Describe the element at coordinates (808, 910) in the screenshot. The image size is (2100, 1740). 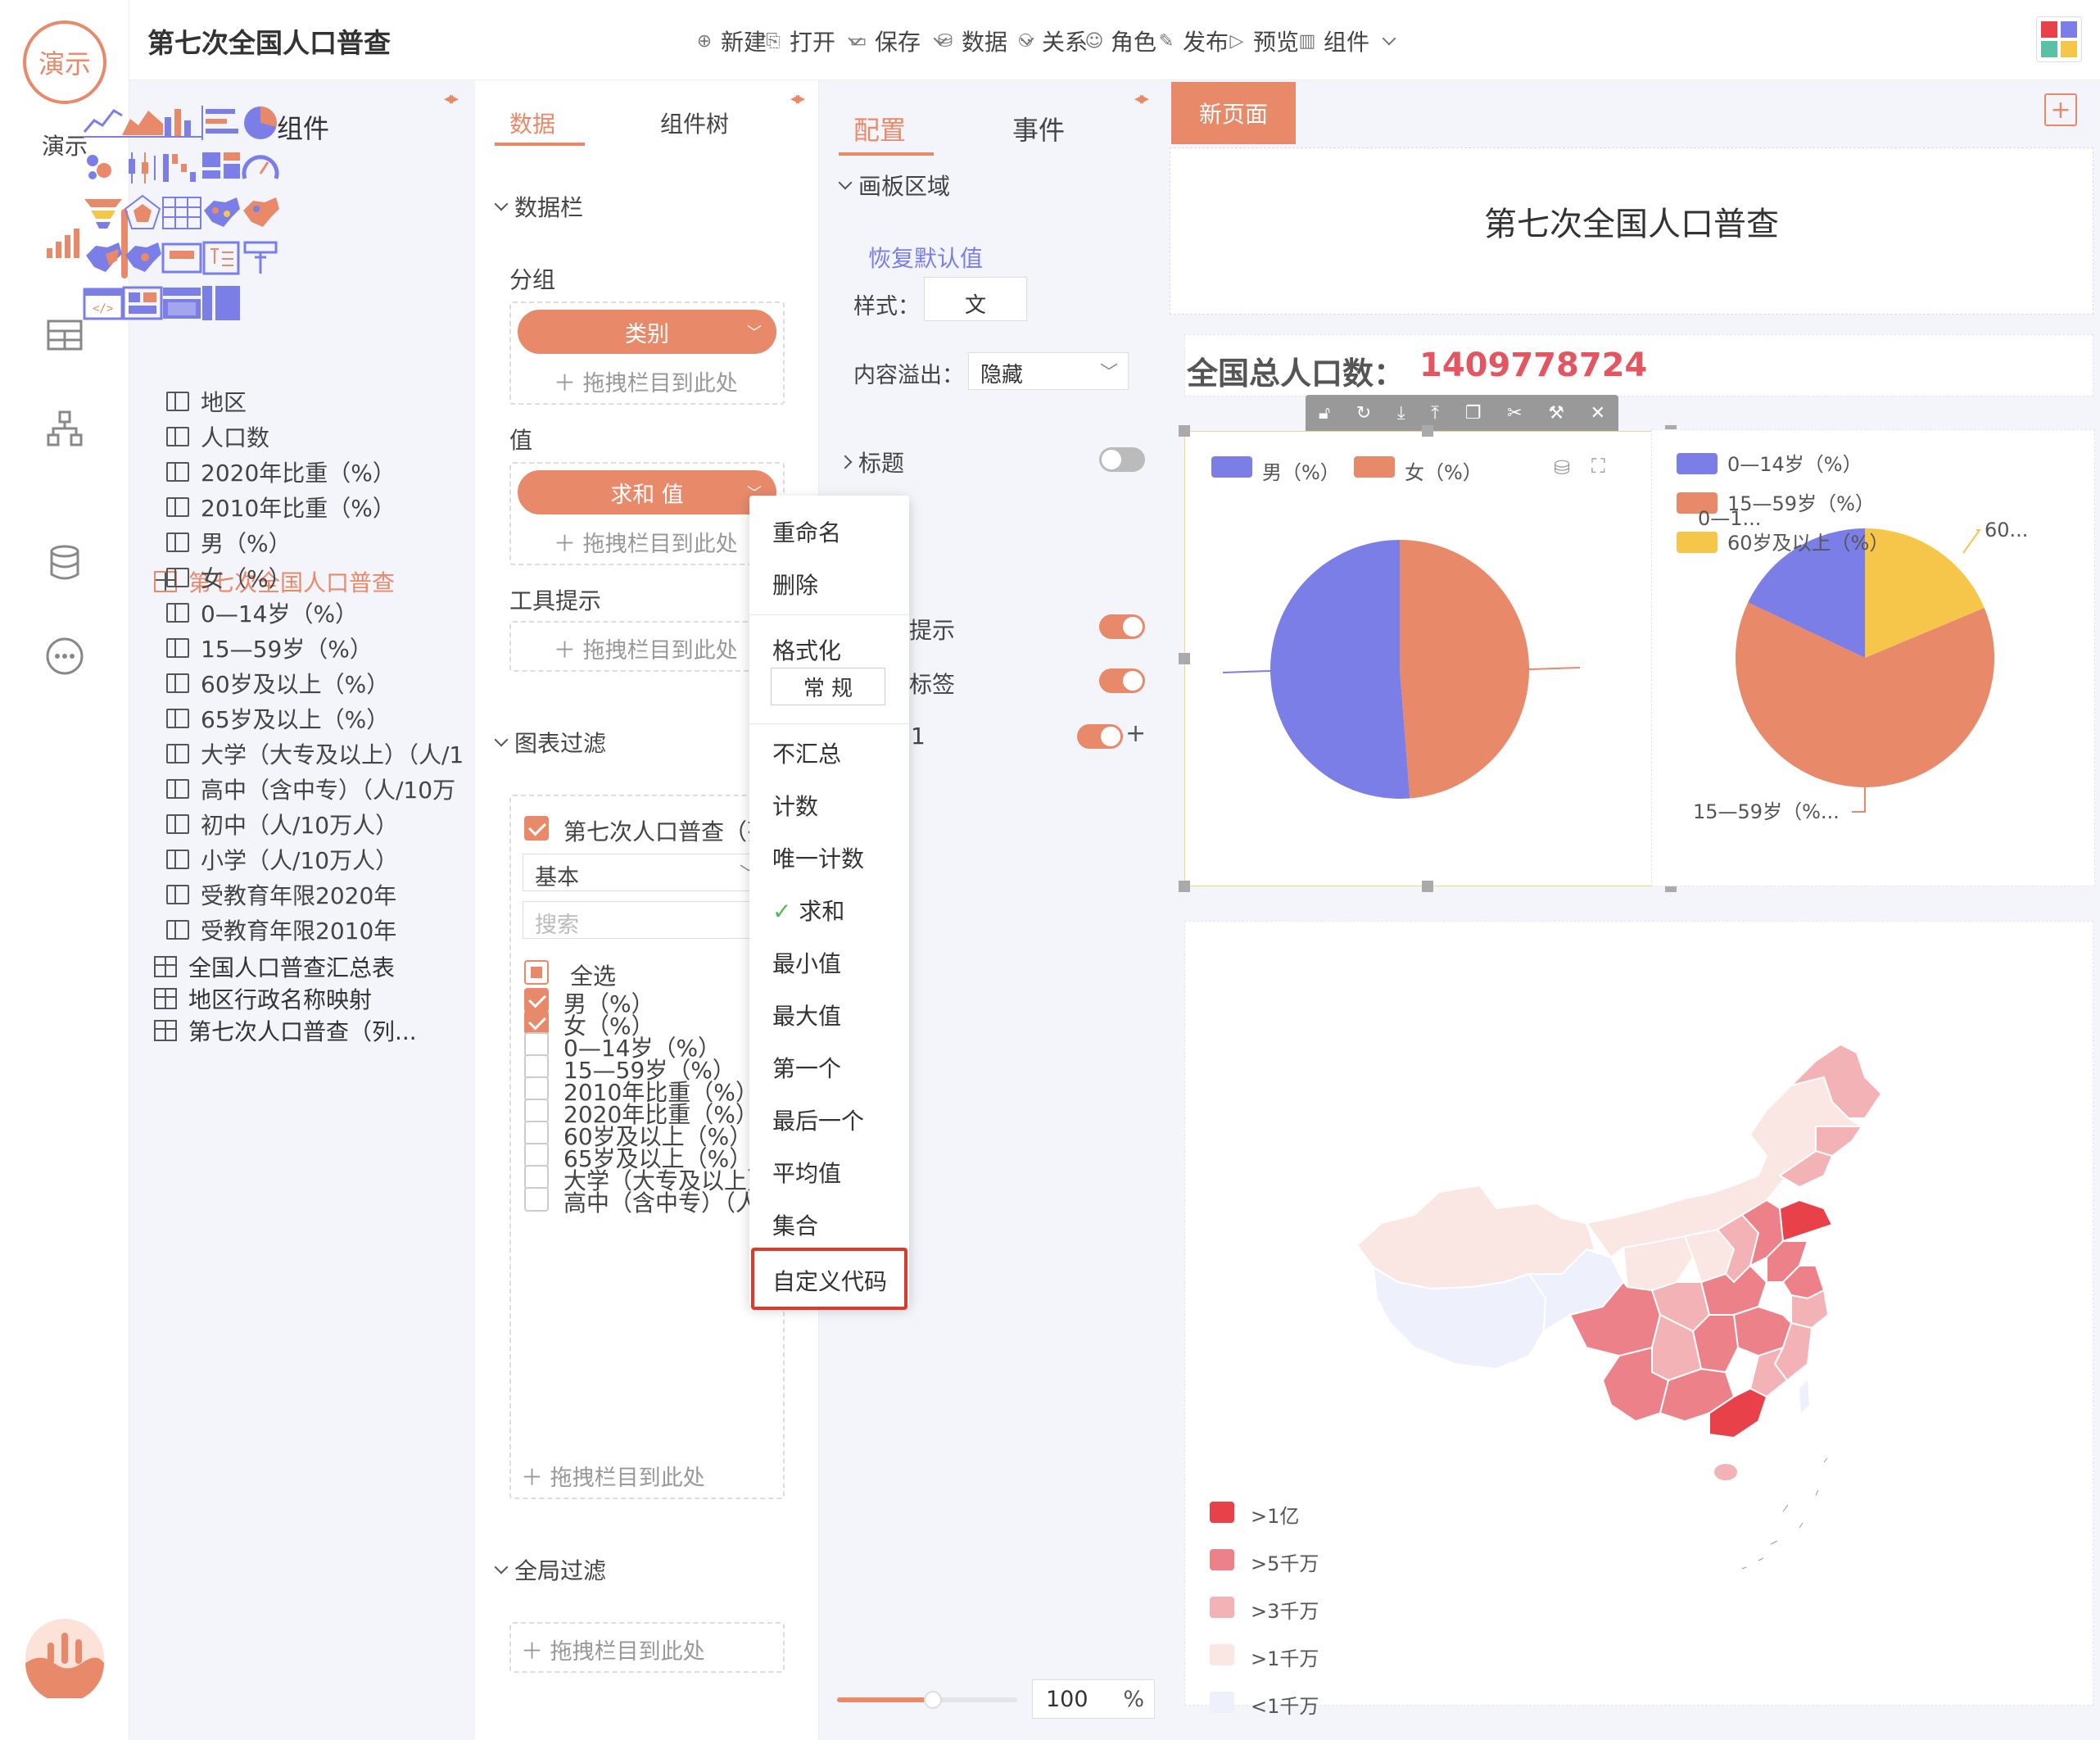
I see `menu-agg-item: ✓ 求和` at that location.